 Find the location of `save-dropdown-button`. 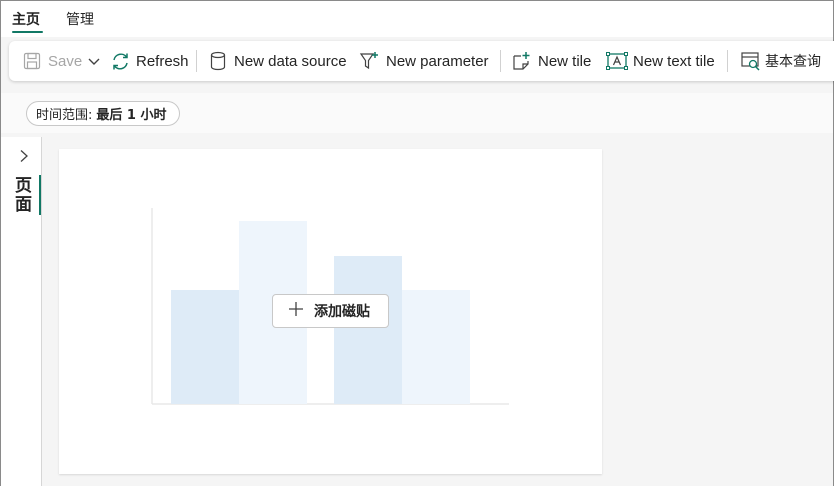

save-dropdown-button is located at coordinates (94, 61).